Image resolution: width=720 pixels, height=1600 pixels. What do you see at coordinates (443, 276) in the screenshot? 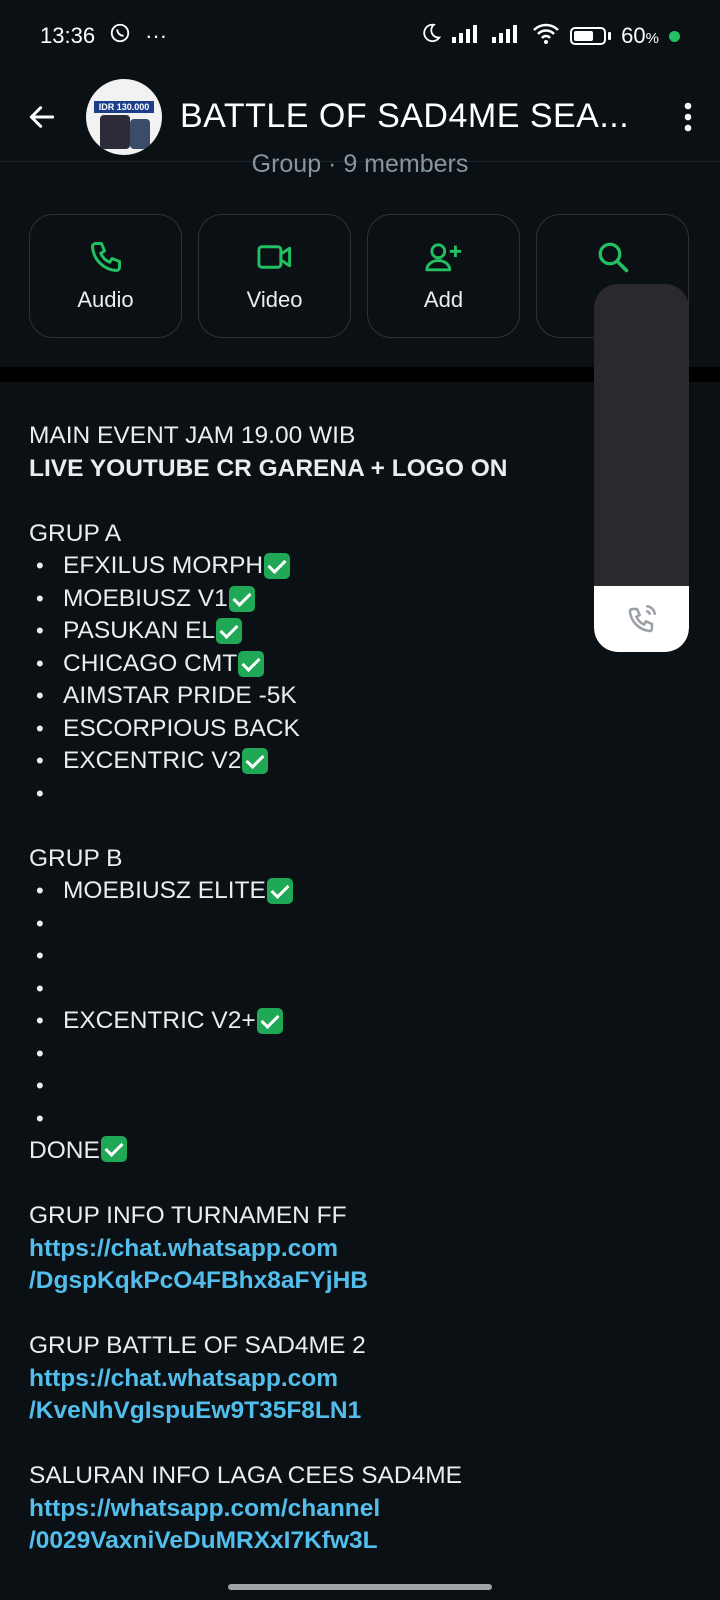
I see `add-member-button: Add` at bounding box center [443, 276].